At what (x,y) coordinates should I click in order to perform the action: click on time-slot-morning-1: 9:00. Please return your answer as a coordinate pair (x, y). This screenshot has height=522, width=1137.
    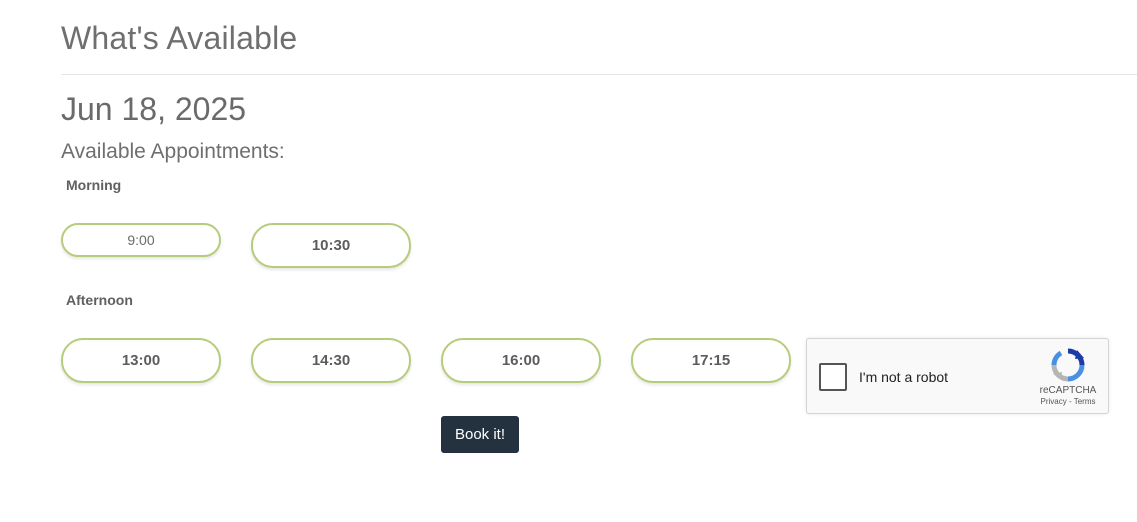
    Looking at the image, I should click on (141, 240).